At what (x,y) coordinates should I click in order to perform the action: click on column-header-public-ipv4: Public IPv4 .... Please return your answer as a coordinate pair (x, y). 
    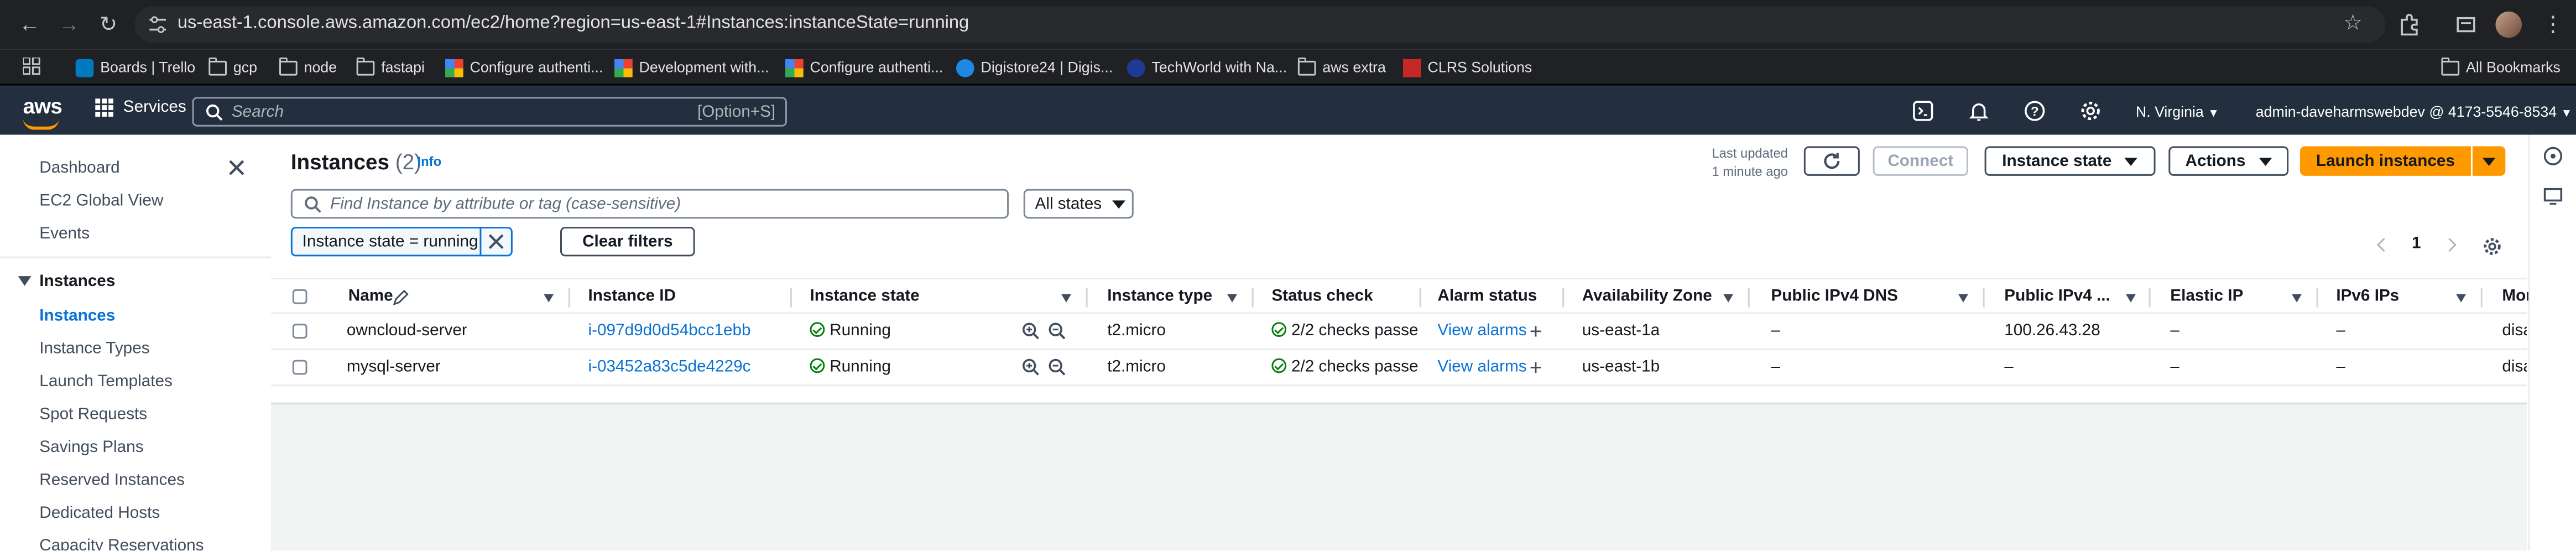
    Looking at the image, I should click on (2057, 297).